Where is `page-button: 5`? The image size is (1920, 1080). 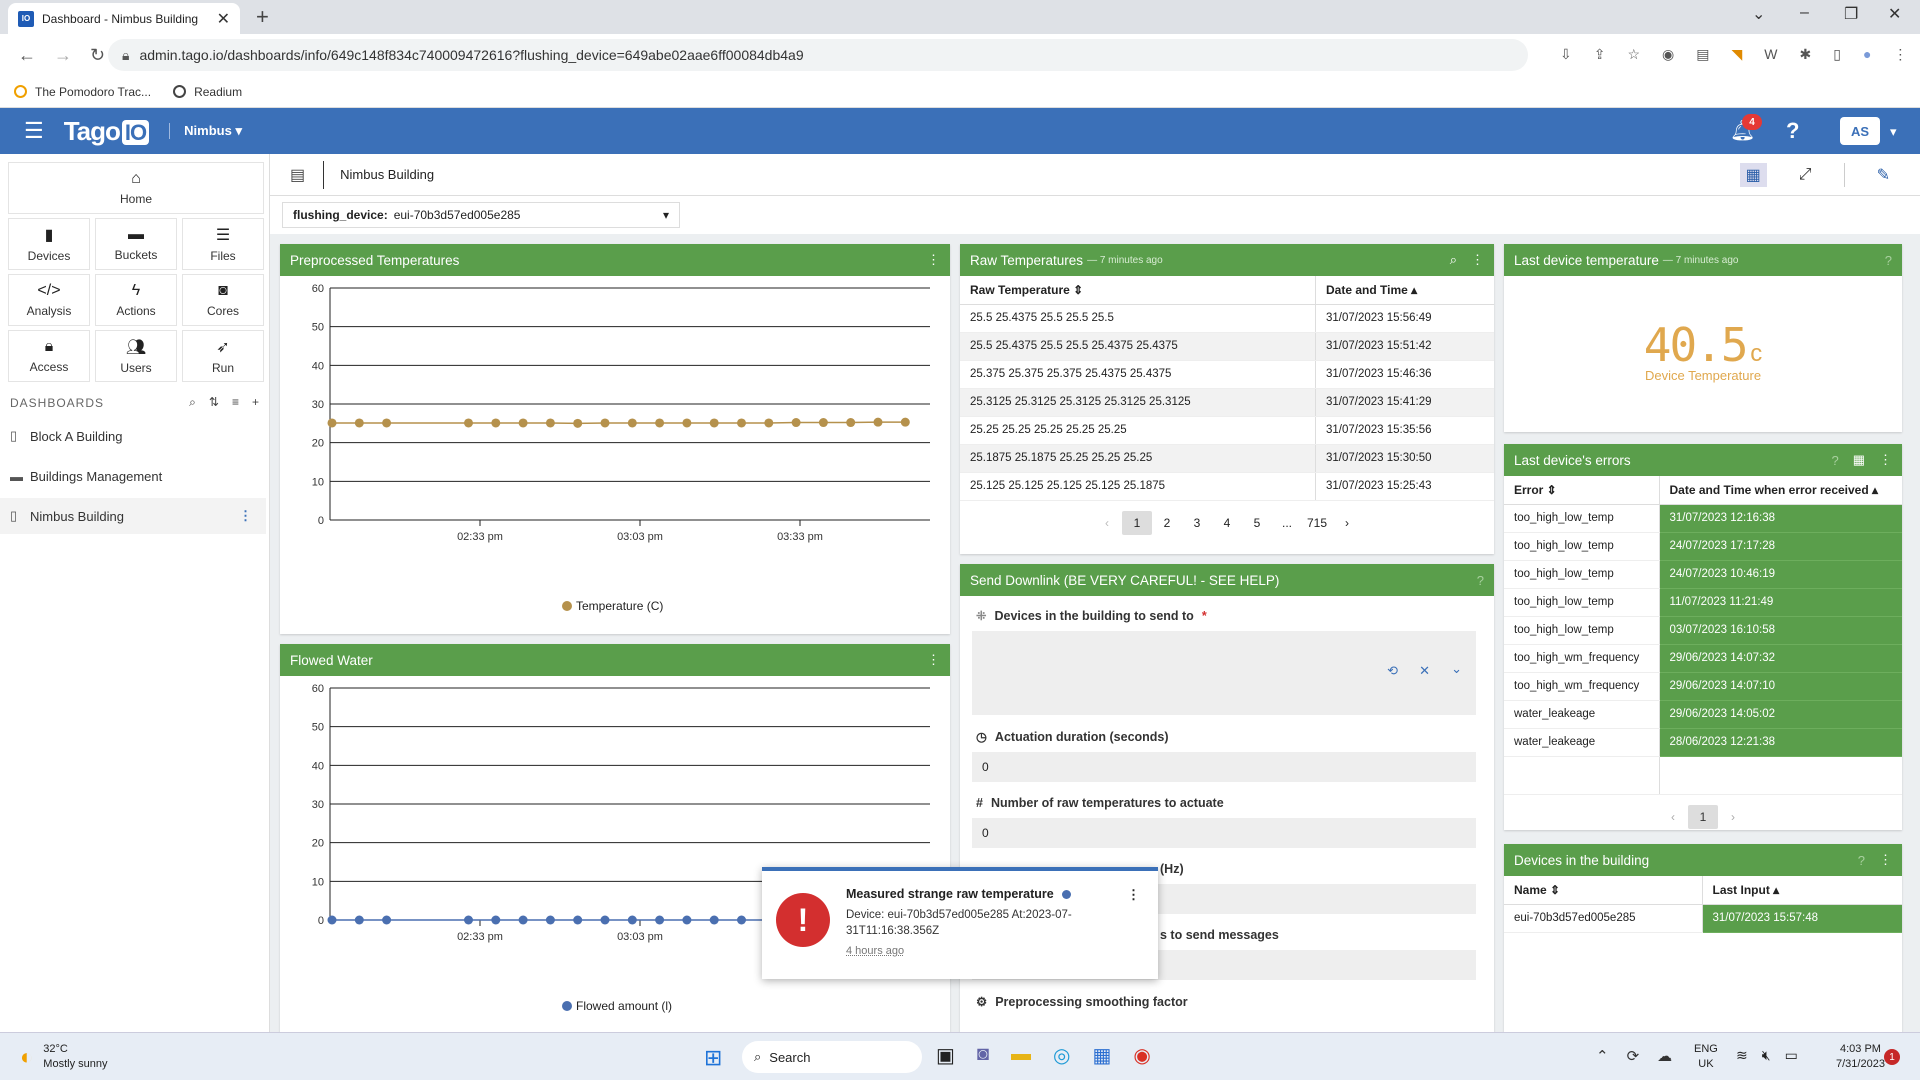 page-button: 5 is located at coordinates (1257, 523).